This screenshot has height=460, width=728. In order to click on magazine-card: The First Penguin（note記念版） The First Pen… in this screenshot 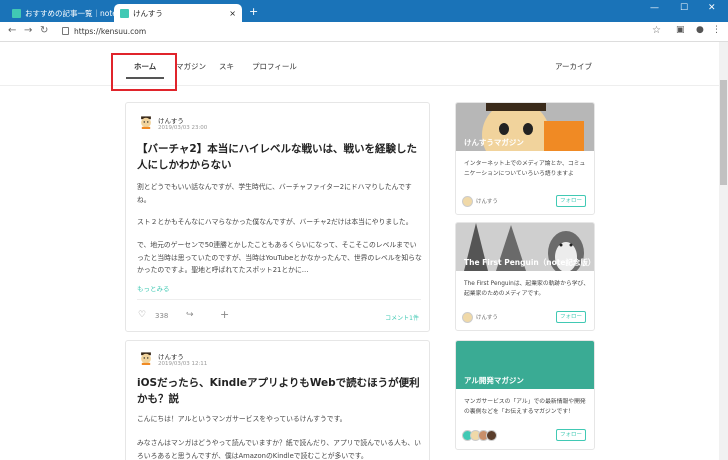, I will do `click(525, 276)`.